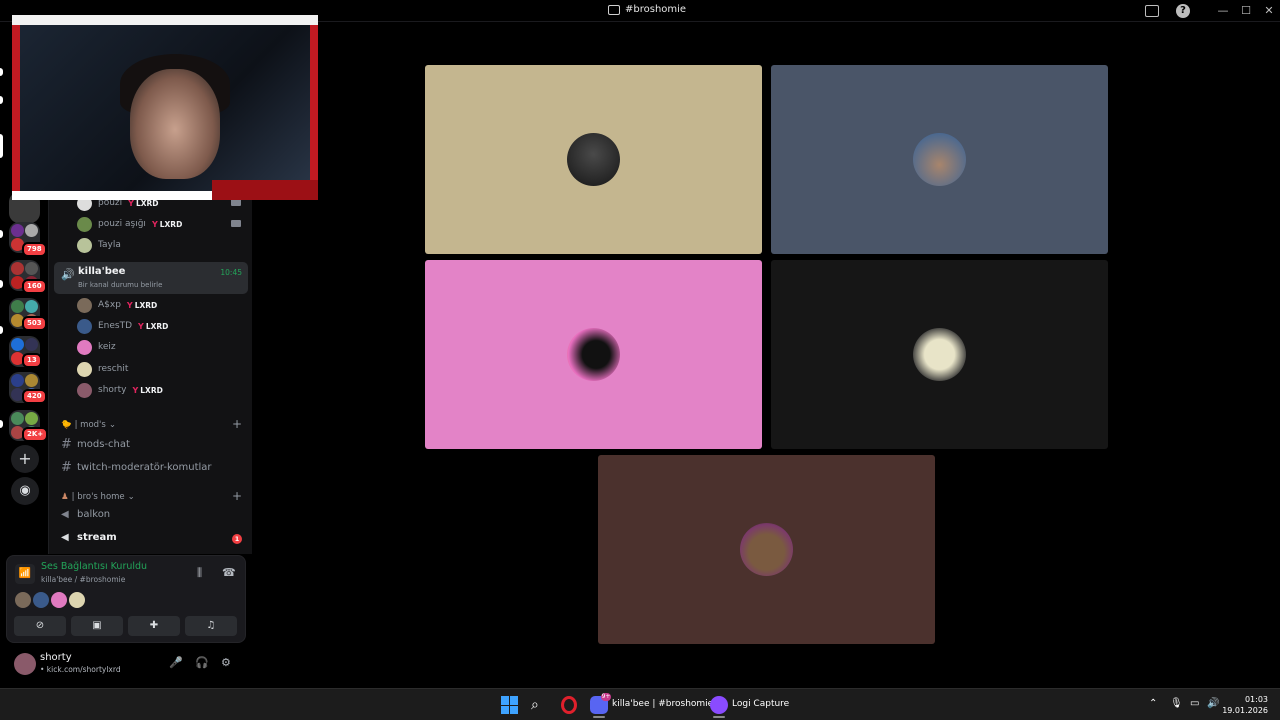 This screenshot has width=1280, height=720. I want to click on minimize-button: —, so click(1223, 11).